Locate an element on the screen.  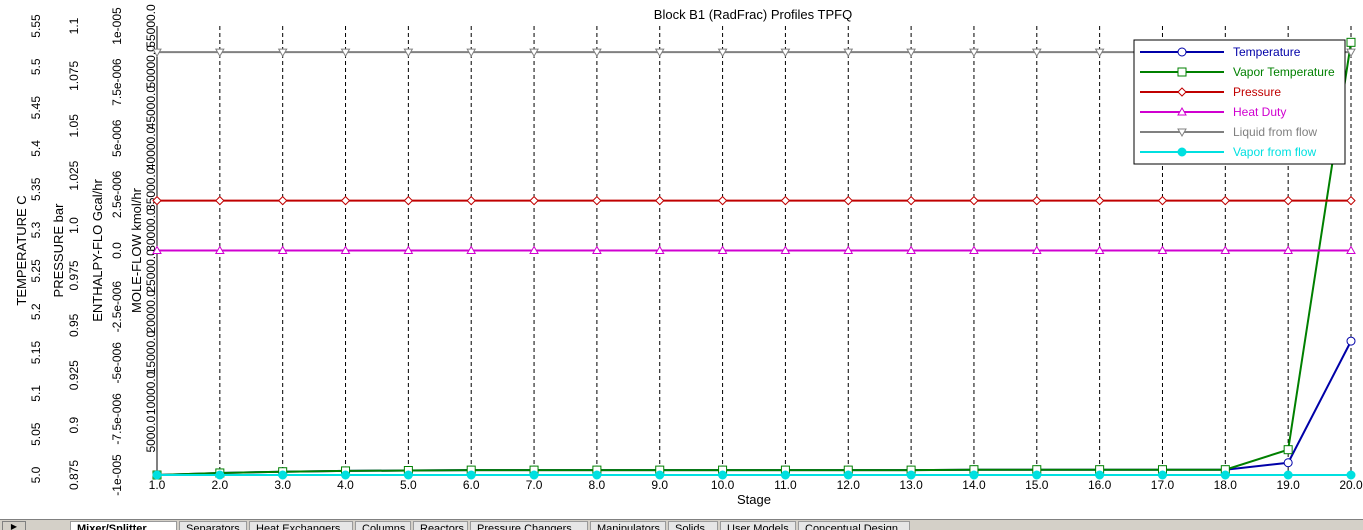
temperature-tick-label: 5.05 is located at coordinates (36, 434).